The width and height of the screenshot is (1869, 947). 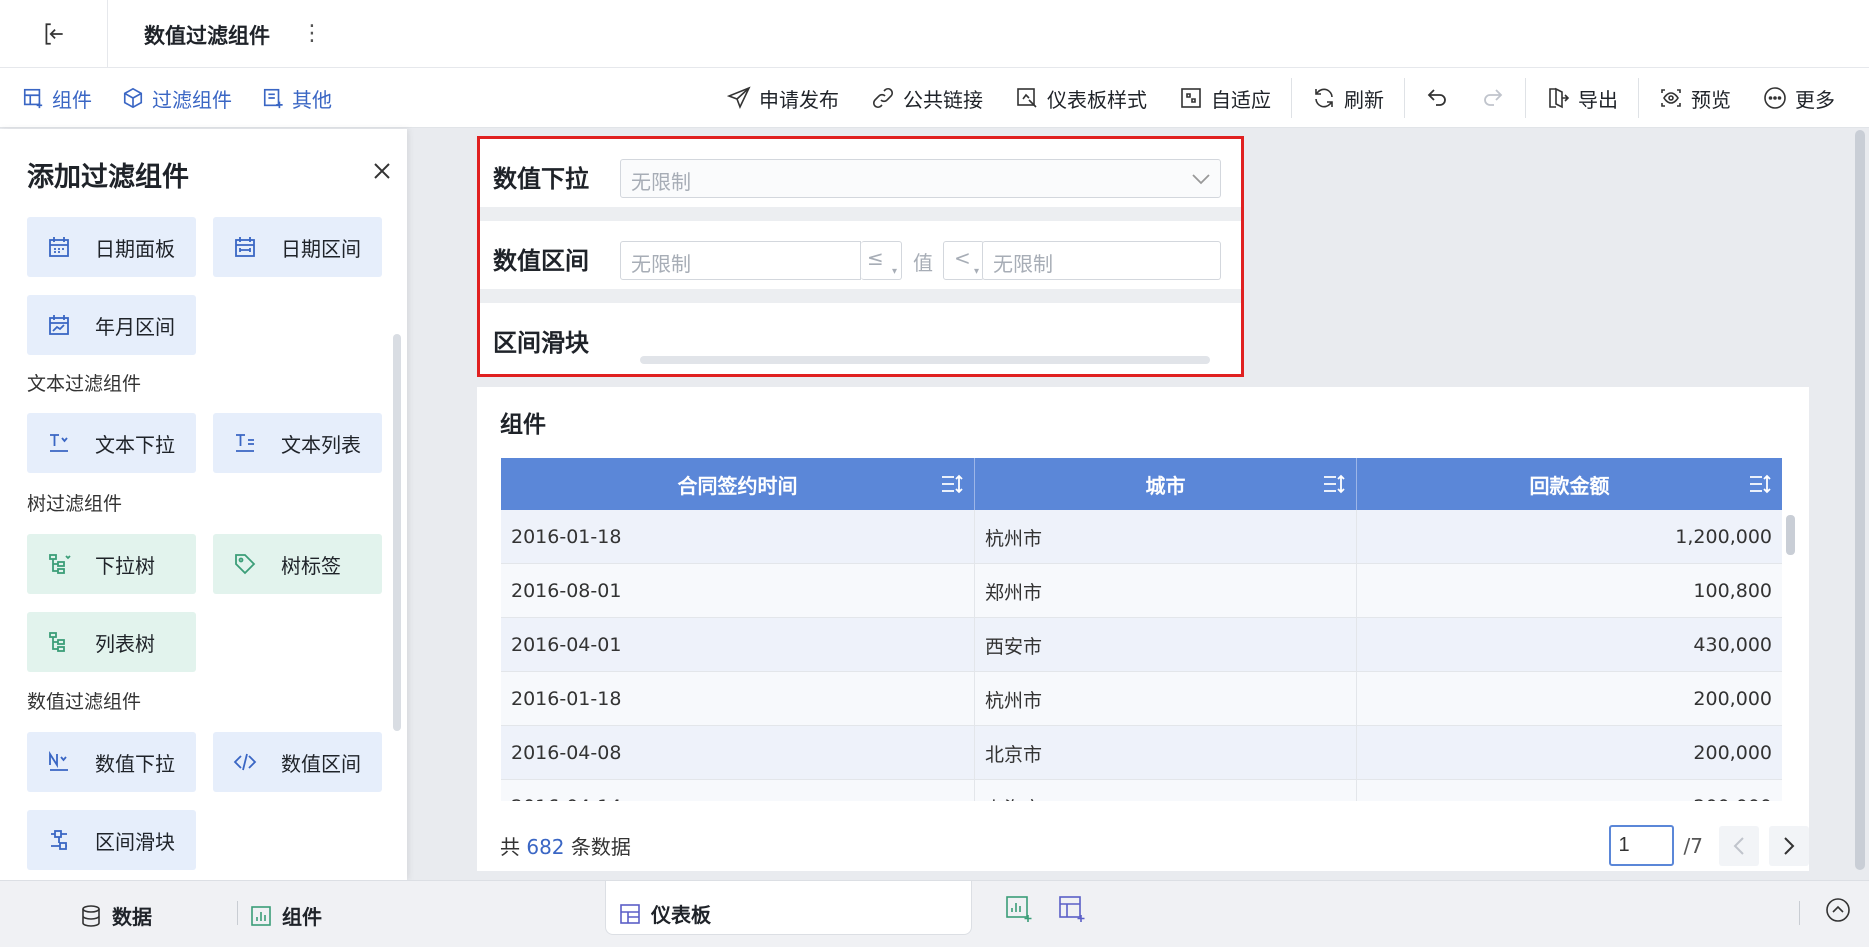 What do you see at coordinates (1838, 910) in the screenshot?
I see `collapse-up-icon` at bounding box center [1838, 910].